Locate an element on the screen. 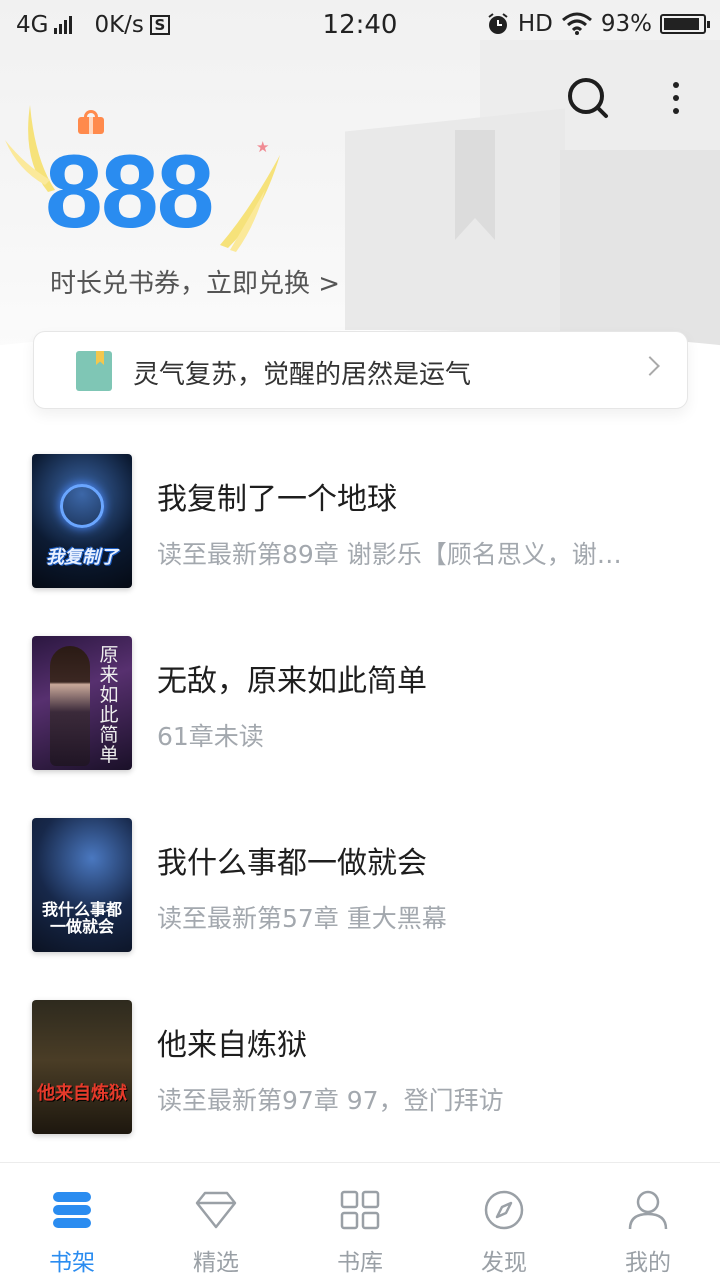 The width and height of the screenshot is (720, 1280). wifi-icon is located at coordinates (576, 23).